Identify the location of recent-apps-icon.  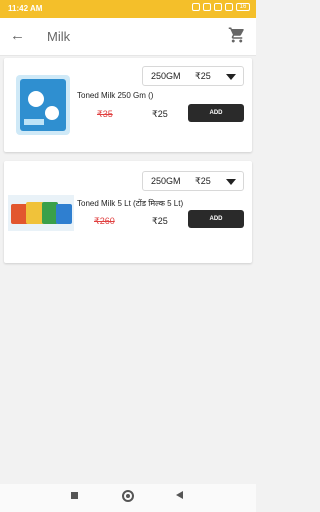
(74, 495).